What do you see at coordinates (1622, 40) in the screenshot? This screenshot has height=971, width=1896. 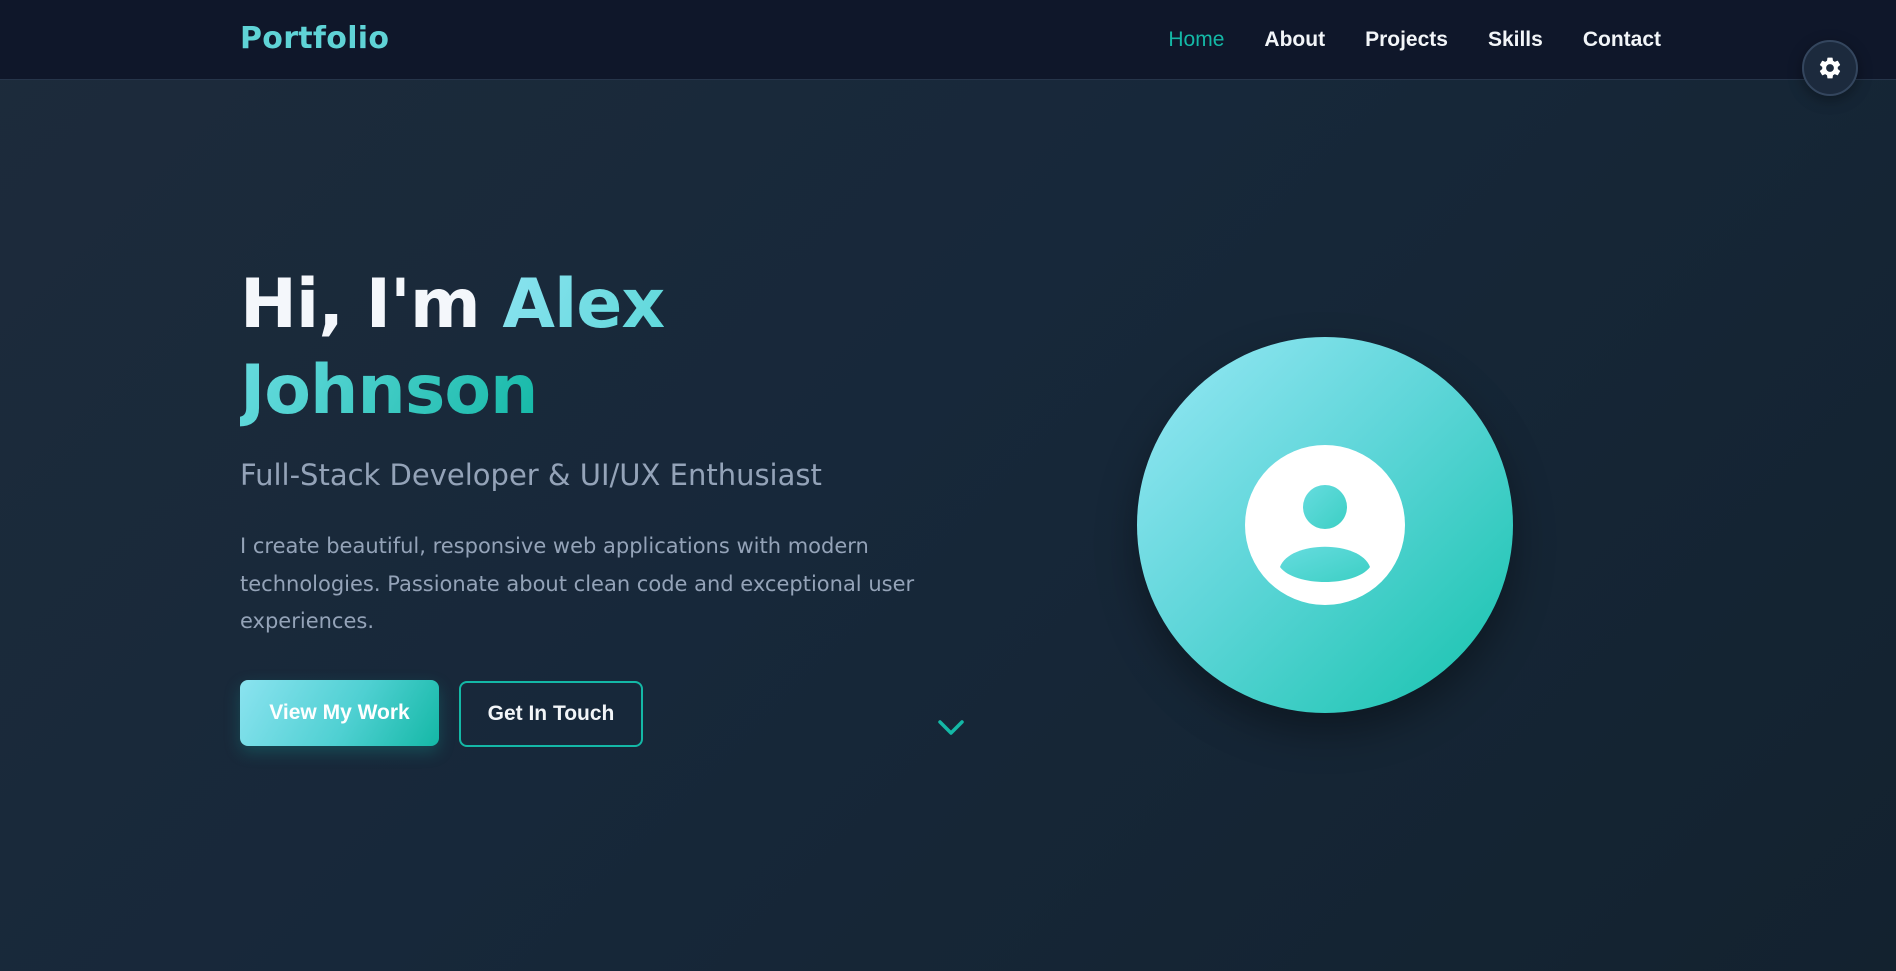 I see `nav-link-contact: Contact` at bounding box center [1622, 40].